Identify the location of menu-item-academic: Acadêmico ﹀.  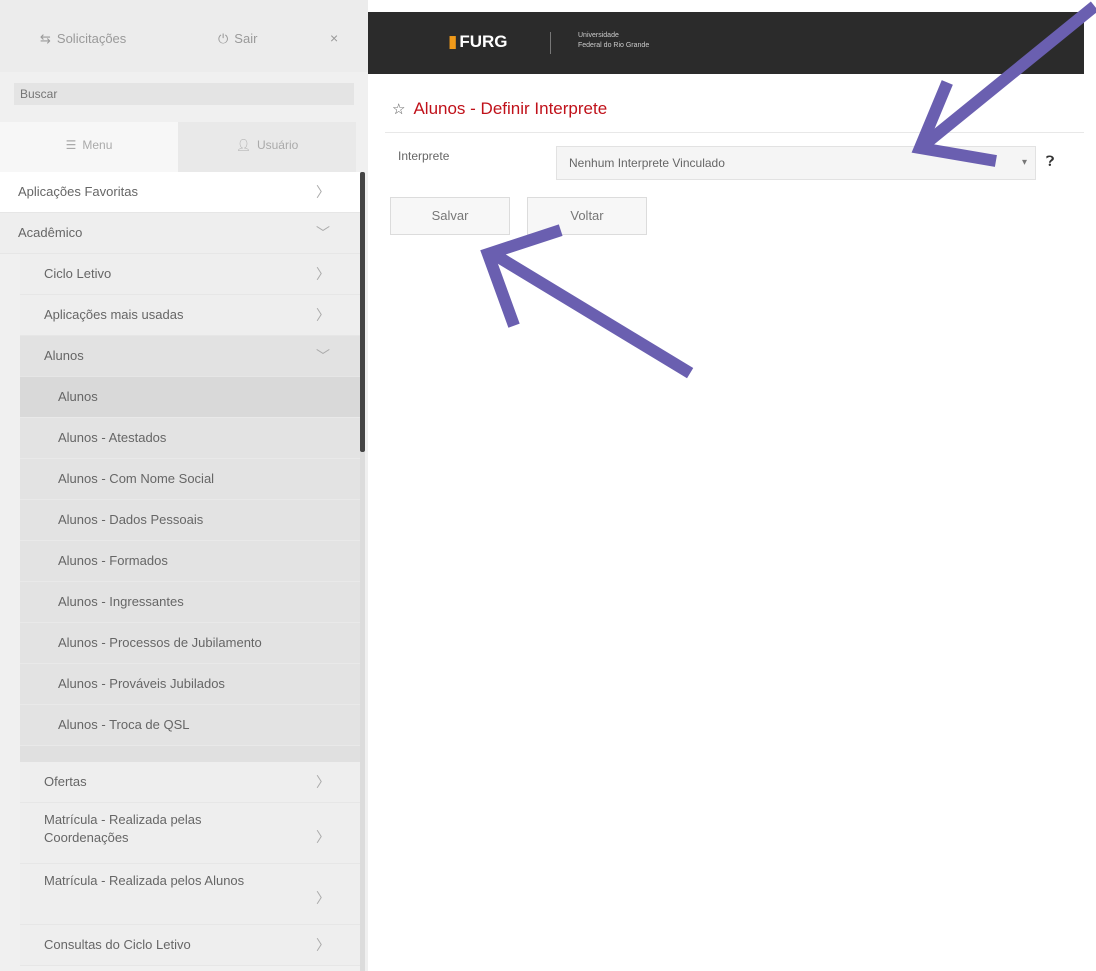
(180, 233).